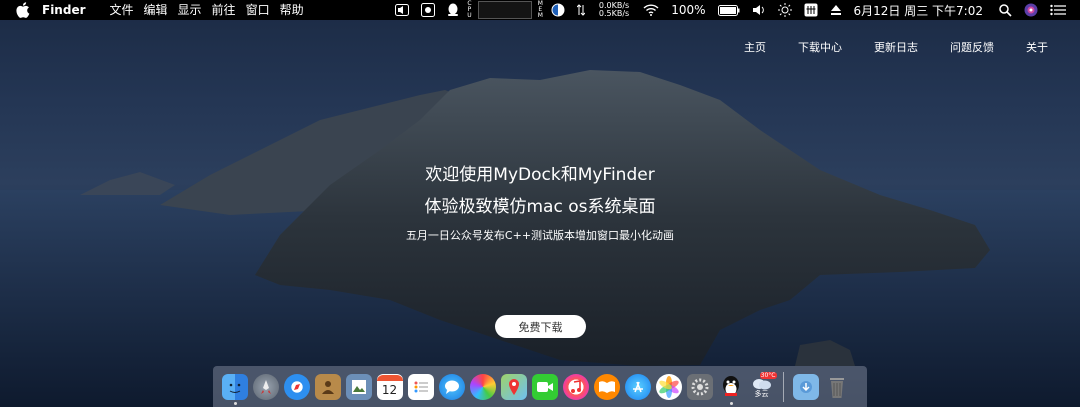 Image resolution: width=1080 pixels, height=407 pixels. I want to click on launchpad-icon, so click(265, 386).